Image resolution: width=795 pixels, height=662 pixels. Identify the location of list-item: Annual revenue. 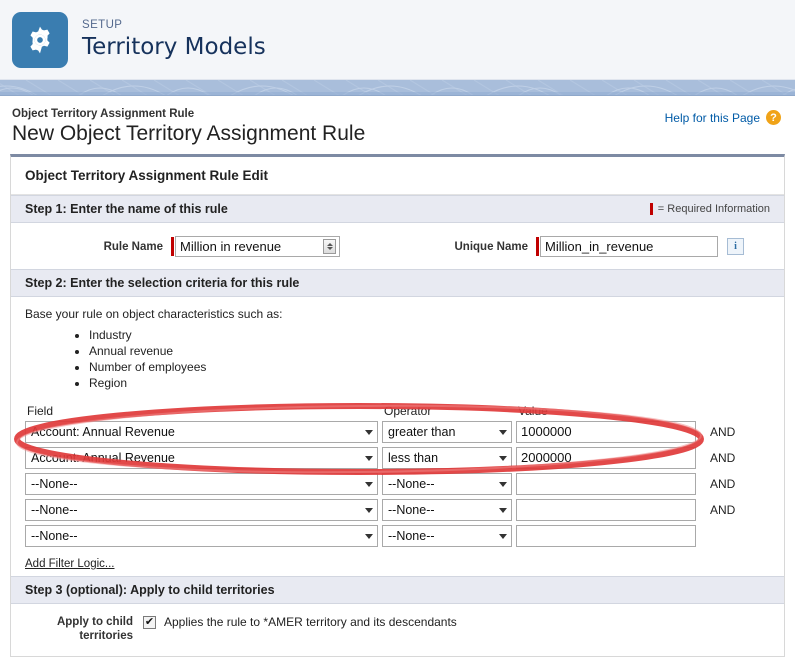
(429, 352).